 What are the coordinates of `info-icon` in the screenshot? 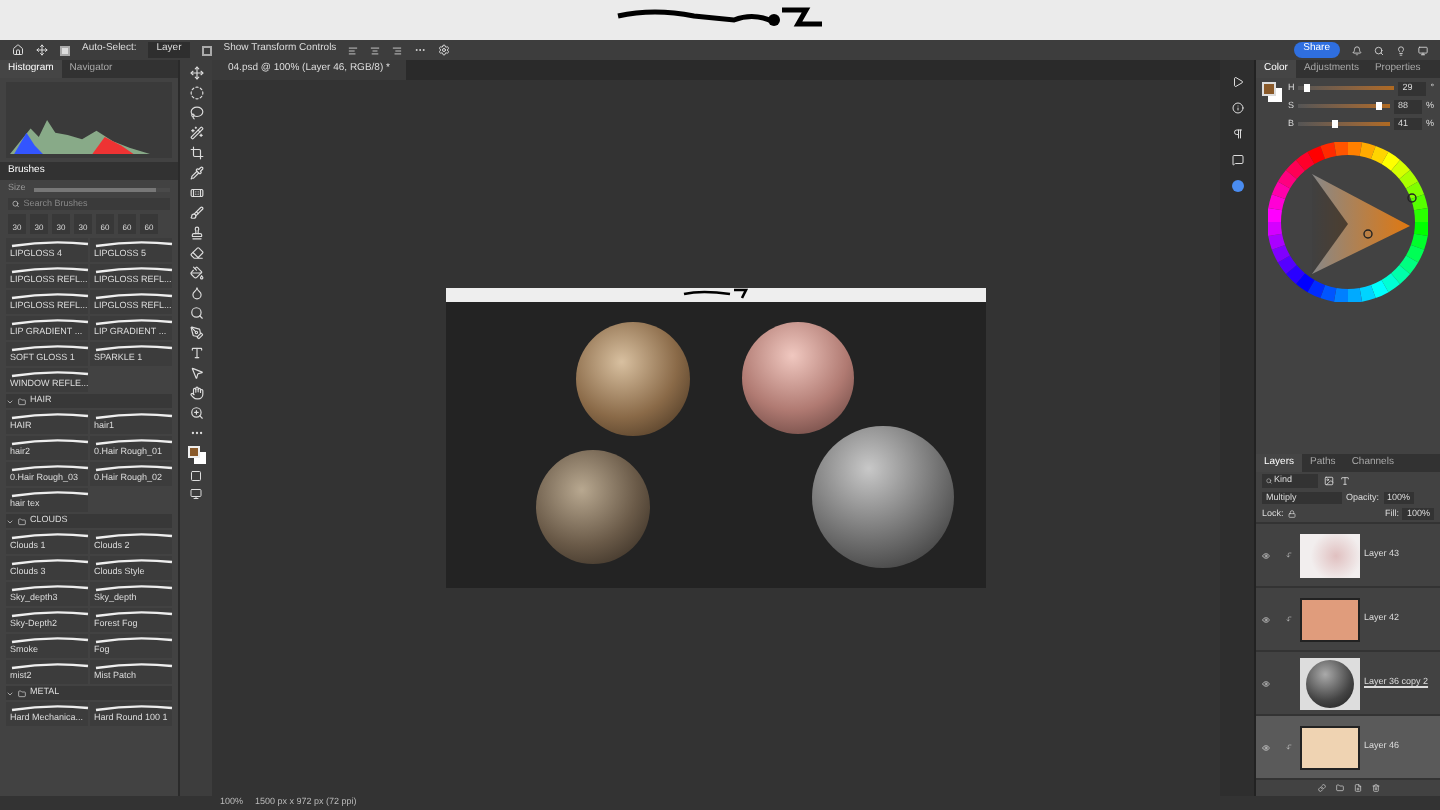 It's located at (1237, 108).